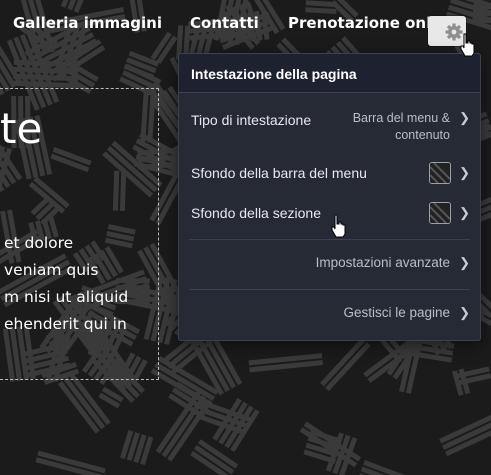 This screenshot has height=475, width=491. What do you see at coordinates (66, 297) in the screenshot?
I see `hero-text-line: m nisi ut aliquid` at bounding box center [66, 297].